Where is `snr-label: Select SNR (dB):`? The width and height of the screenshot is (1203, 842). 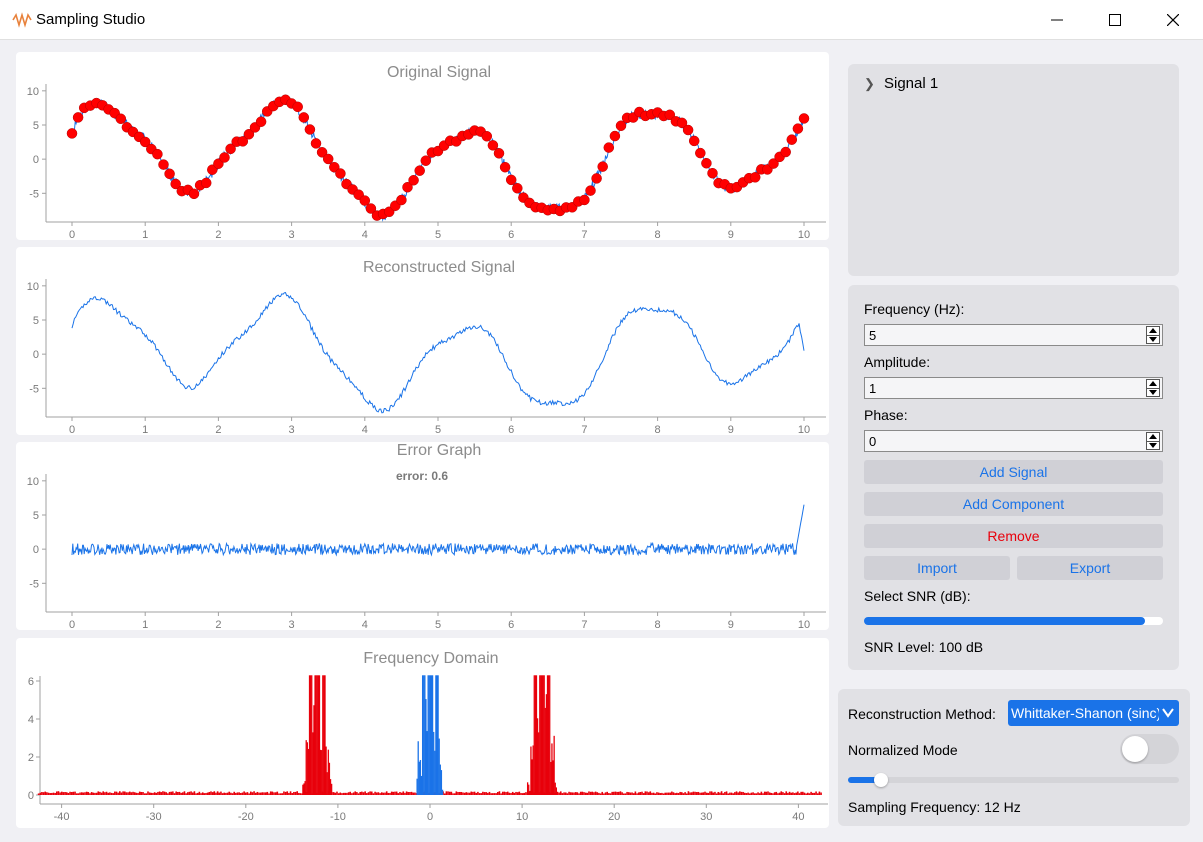
snr-label: Select SNR (dB): is located at coordinates (917, 596).